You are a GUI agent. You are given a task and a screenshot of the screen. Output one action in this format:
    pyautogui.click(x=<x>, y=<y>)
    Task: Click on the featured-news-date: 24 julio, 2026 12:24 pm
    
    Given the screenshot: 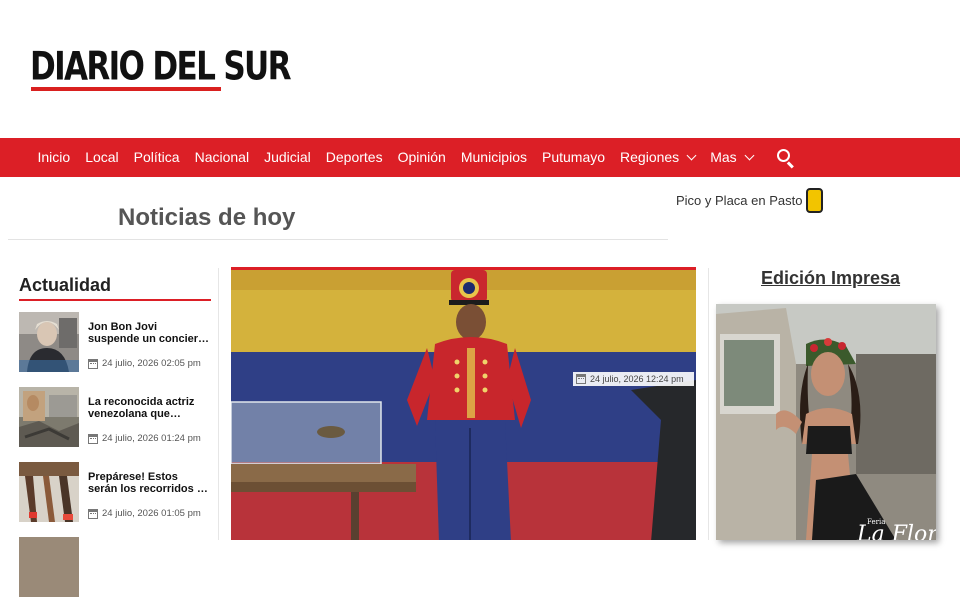 What is the action you would take?
    pyautogui.click(x=633, y=379)
    